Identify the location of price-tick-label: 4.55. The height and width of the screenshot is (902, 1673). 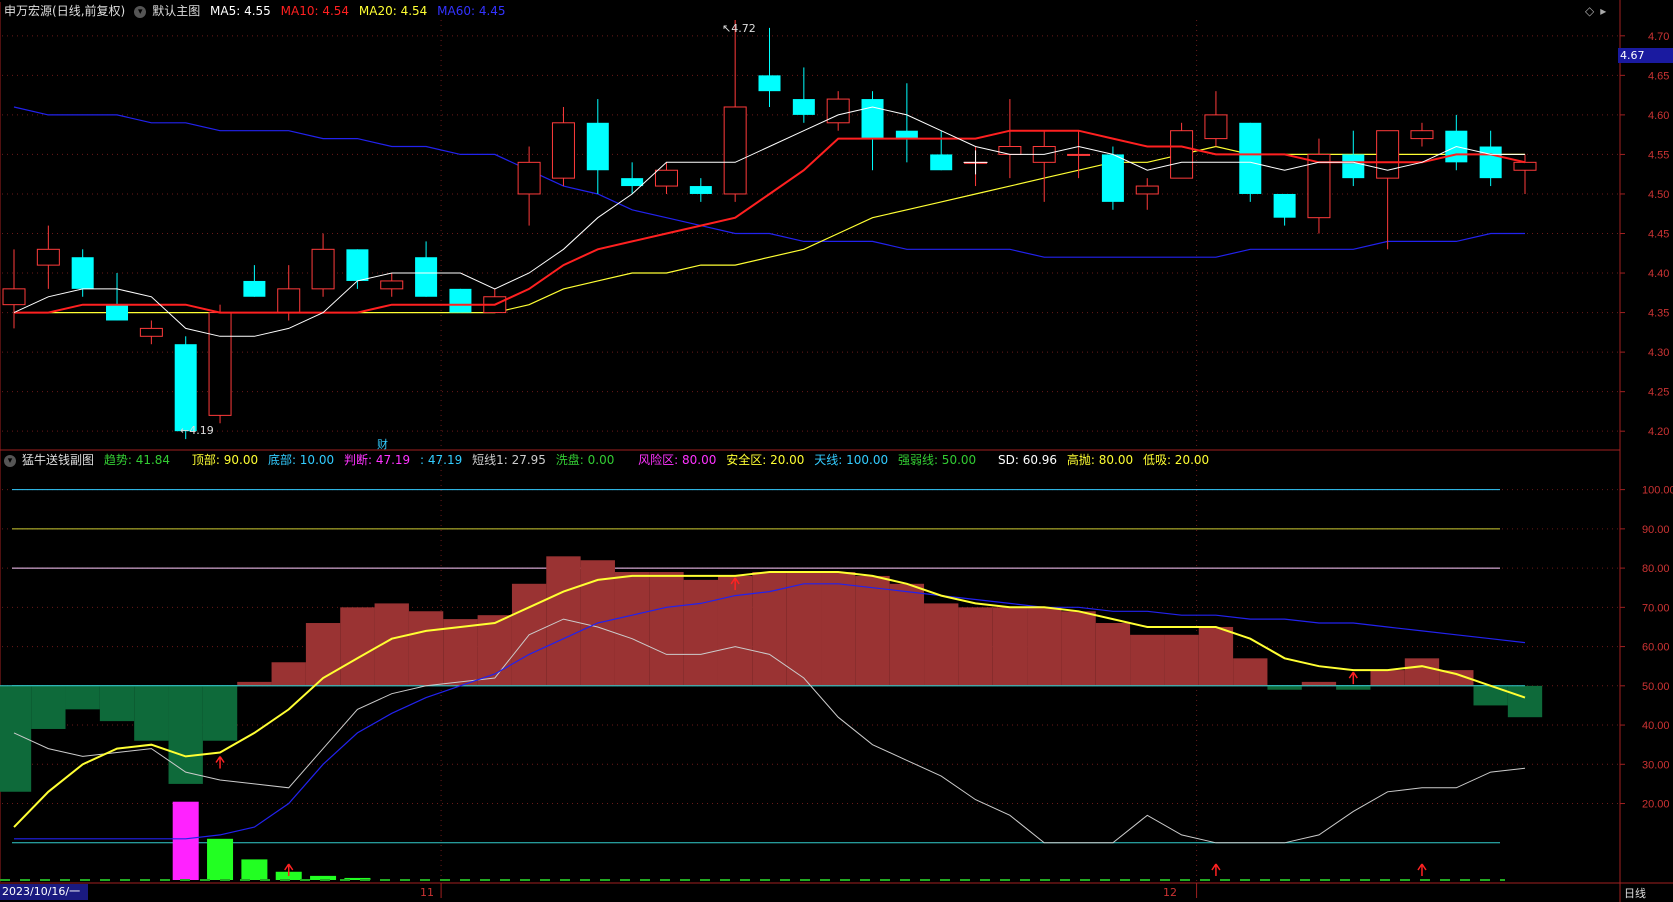
(1658, 155).